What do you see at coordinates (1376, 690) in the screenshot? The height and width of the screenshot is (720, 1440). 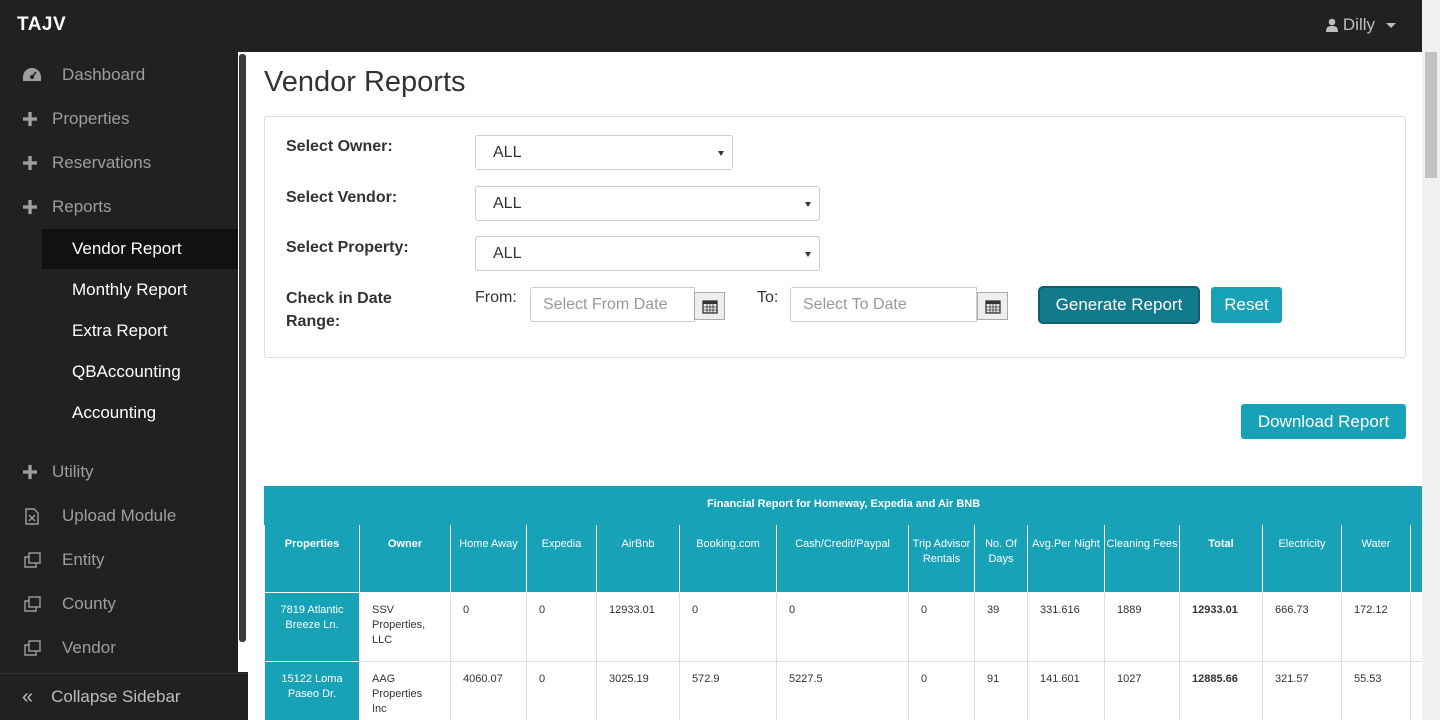 I see `table-cell: 55.53` at bounding box center [1376, 690].